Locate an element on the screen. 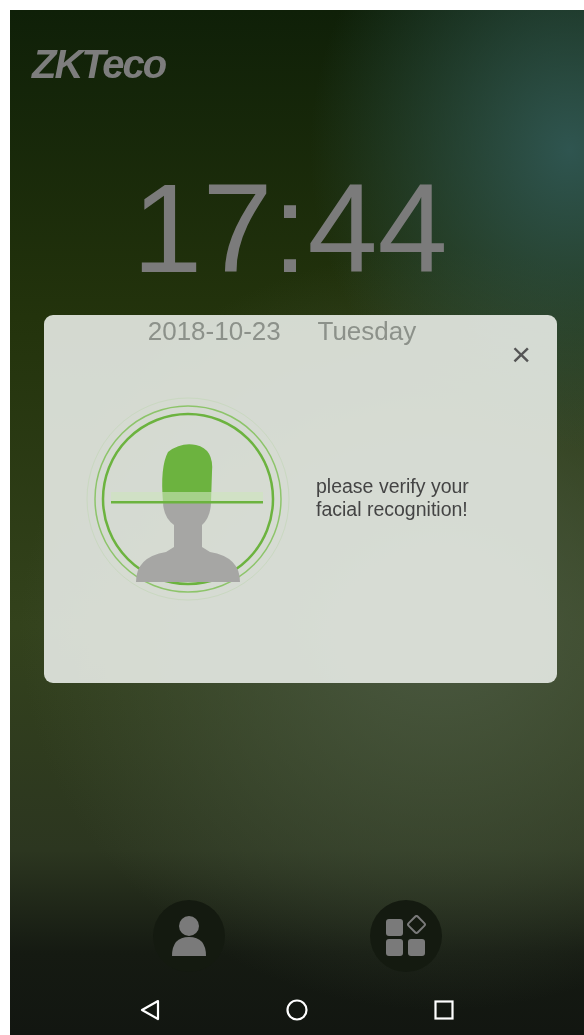  clock-time: 17:44 is located at coordinates (290, 229).